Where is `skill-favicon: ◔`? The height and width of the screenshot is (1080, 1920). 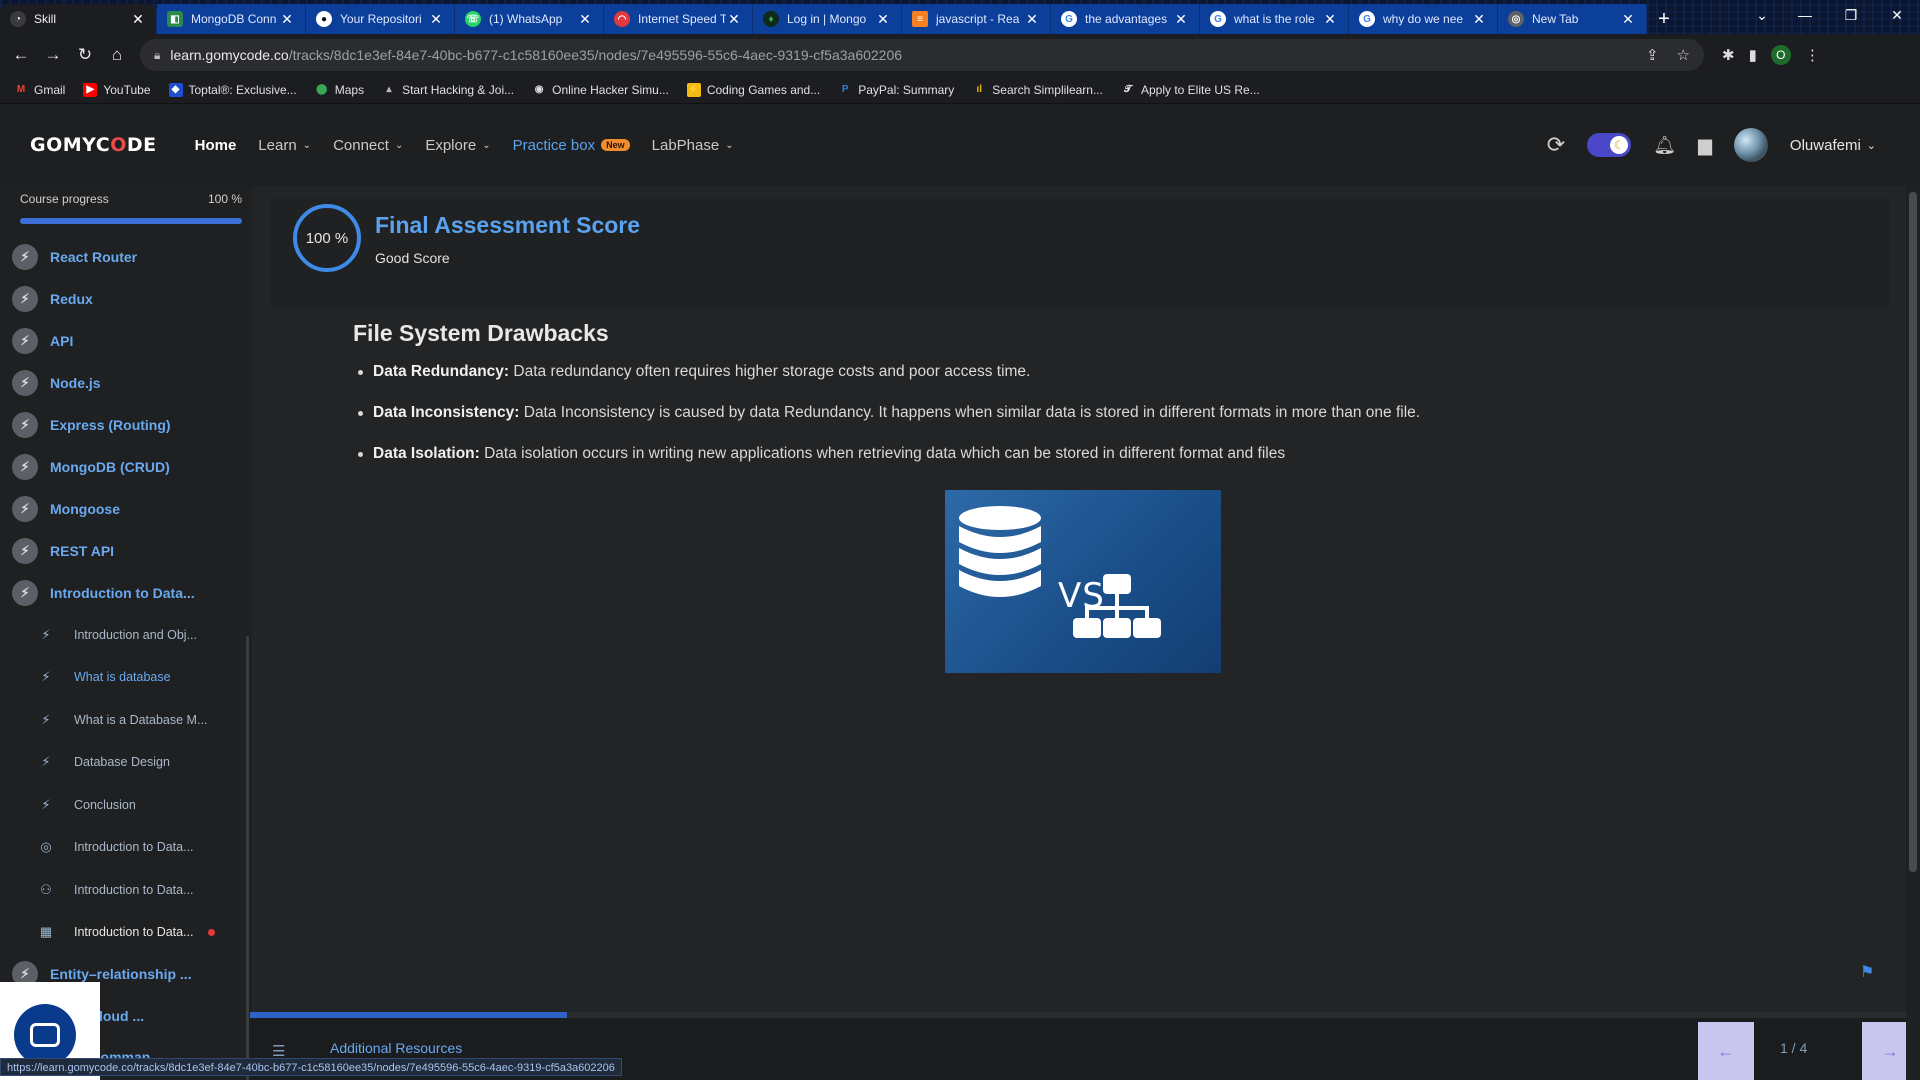
skill-favicon: ◔ is located at coordinates (18, 19).